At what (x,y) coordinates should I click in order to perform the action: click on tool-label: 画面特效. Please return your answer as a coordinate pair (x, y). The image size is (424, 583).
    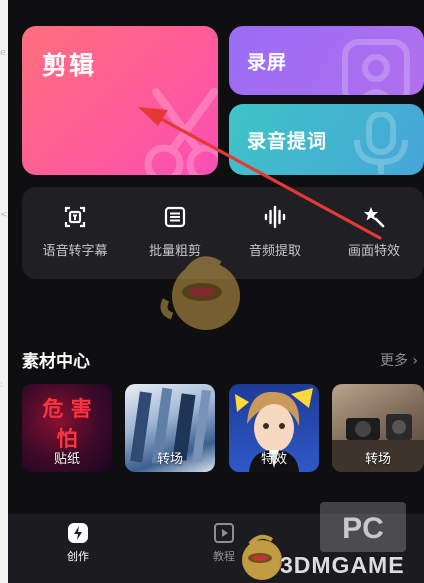
    Looking at the image, I should click on (373, 251).